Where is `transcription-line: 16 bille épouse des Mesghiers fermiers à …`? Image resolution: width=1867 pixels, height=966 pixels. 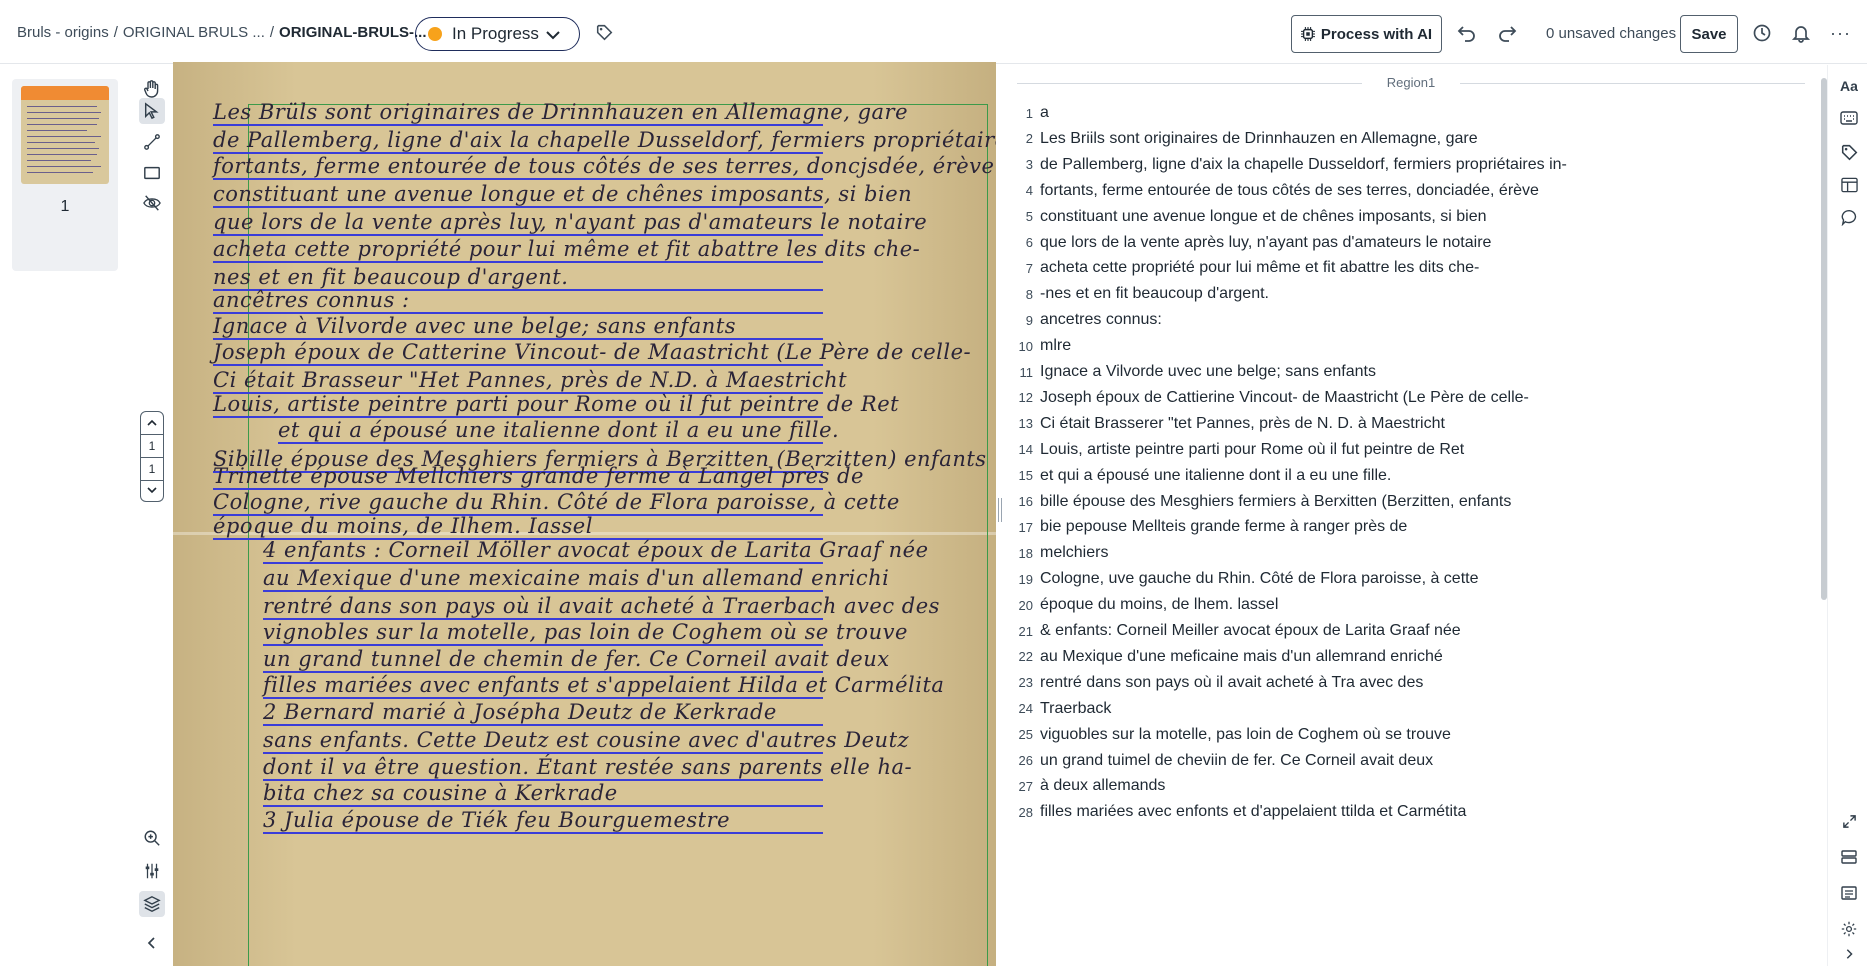
transcription-line: 16 bille épouse des Mesghiers fermiers à … is located at coordinates (1411, 502).